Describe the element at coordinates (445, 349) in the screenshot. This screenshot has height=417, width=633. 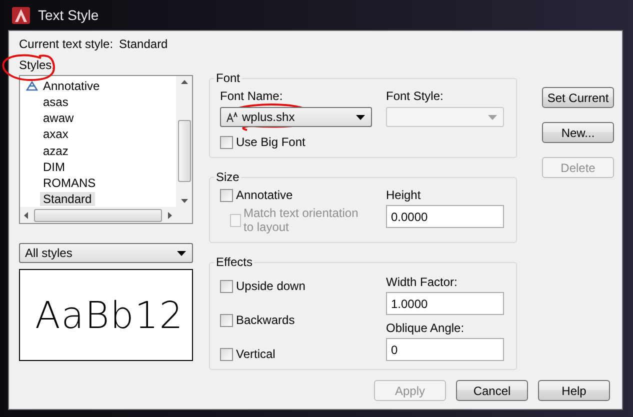
I see `oblique-angle-field: 0` at that location.